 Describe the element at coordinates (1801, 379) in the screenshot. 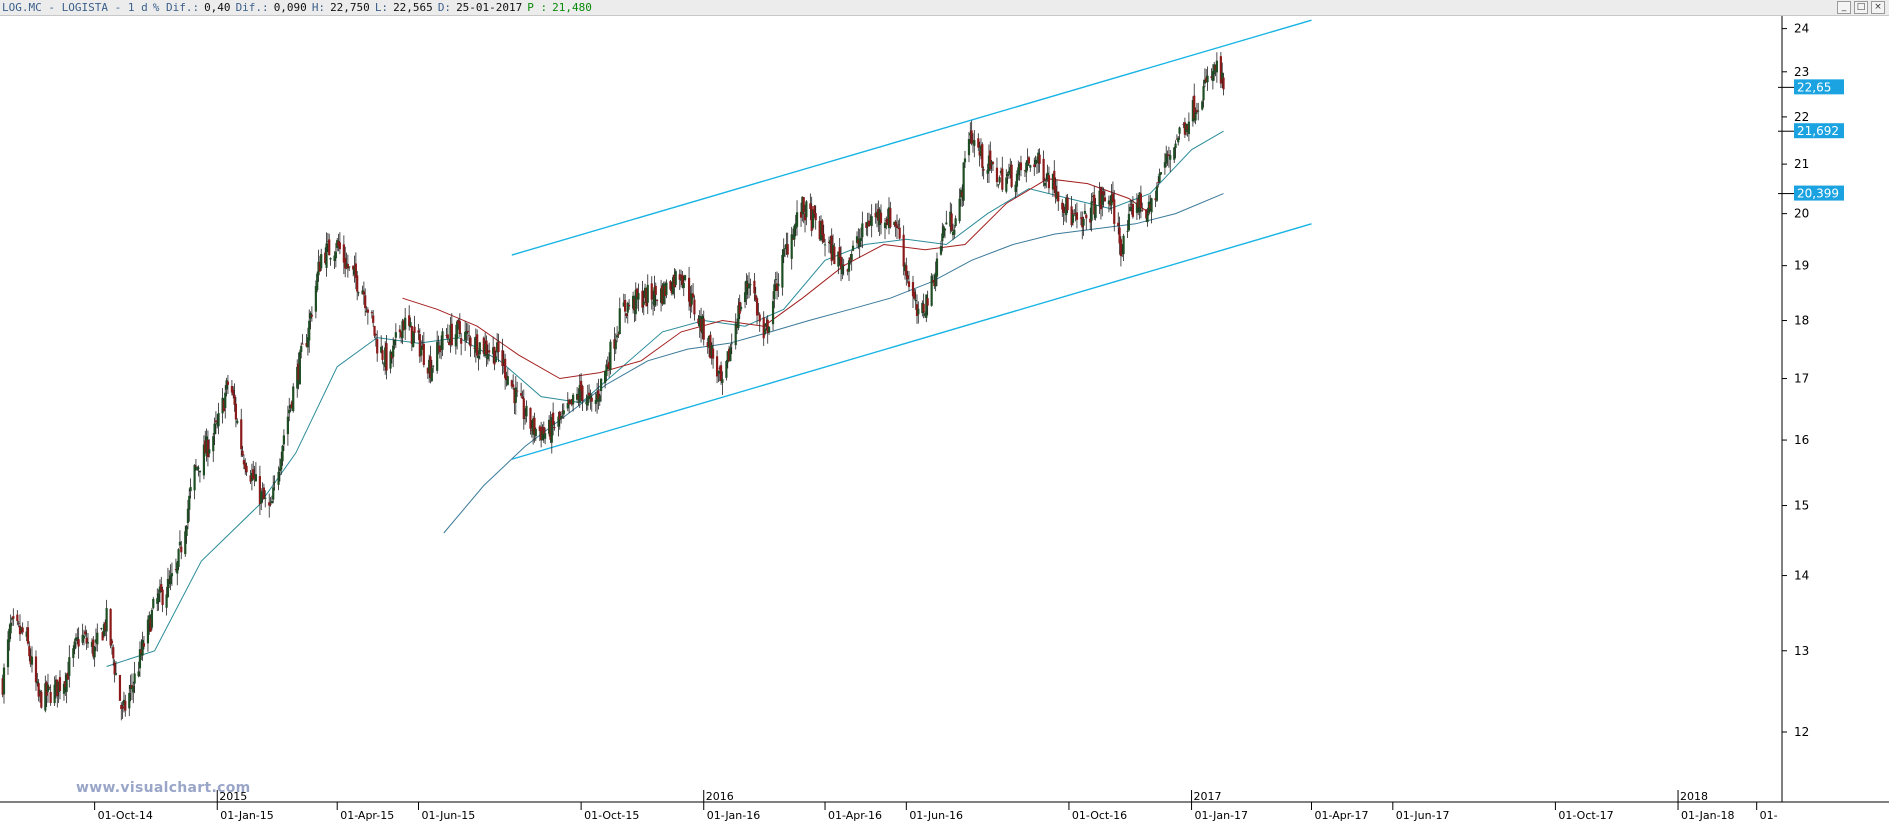

I see `price-tick-label: 17` at that location.